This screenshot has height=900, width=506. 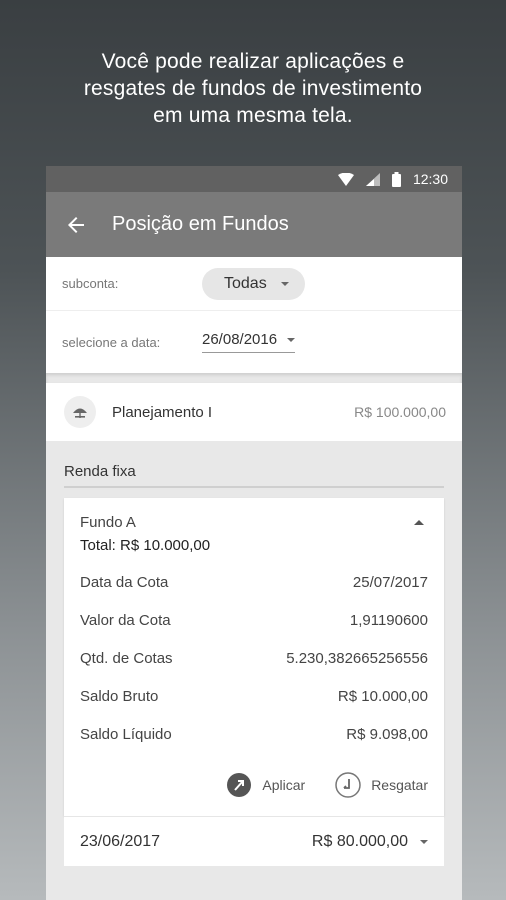 I want to click on app-bar: Posição em Fundos, so click(x=254, y=224).